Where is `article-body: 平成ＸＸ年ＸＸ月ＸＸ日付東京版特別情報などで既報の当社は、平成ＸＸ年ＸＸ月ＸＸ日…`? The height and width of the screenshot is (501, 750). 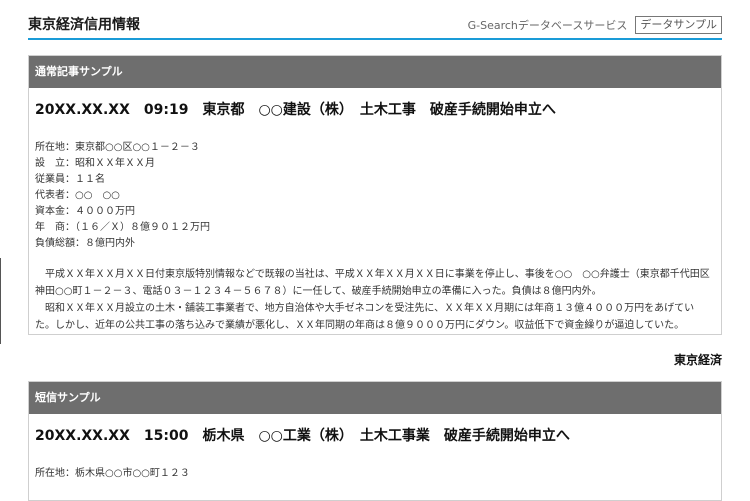
article-body: 平成ＸＸ年ＸＸ月ＸＸ日付東京版特別情報などで既報の当社は、平成ＸＸ年ＸＸ月ＸＸ日… is located at coordinates (375, 300).